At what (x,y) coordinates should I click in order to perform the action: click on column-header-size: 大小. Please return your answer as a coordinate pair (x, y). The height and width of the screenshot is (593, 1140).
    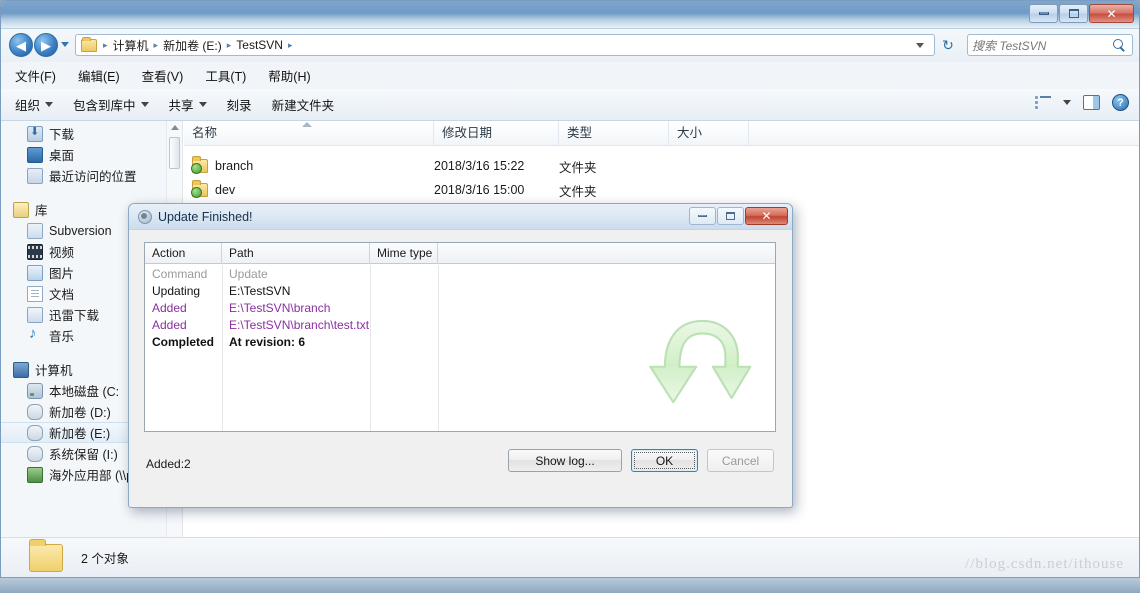
    Looking at the image, I should click on (709, 133).